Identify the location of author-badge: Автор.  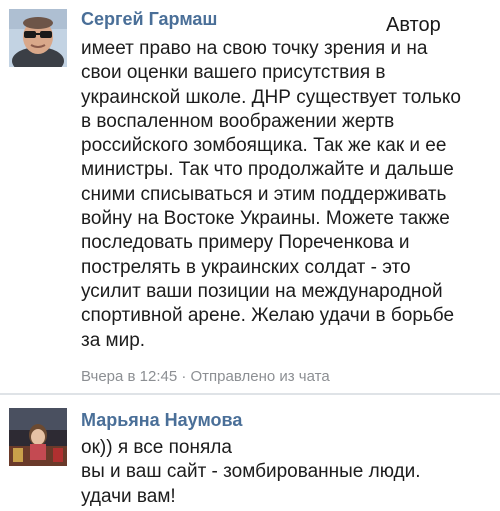
(413, 25).